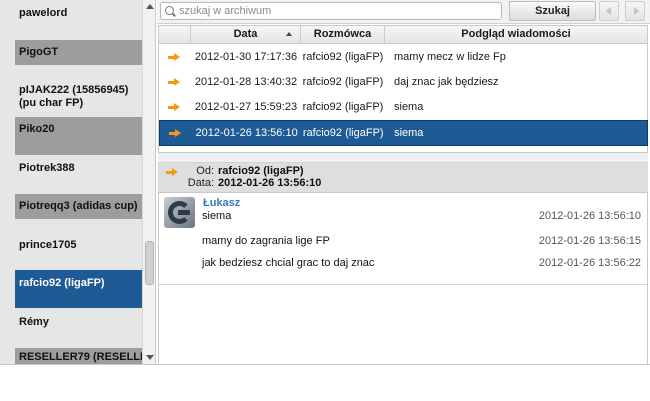  Describe the element at coordinates (589, 263) in the screenshot. I see `message-time: 2012-01-26 13:56:22` at that location.